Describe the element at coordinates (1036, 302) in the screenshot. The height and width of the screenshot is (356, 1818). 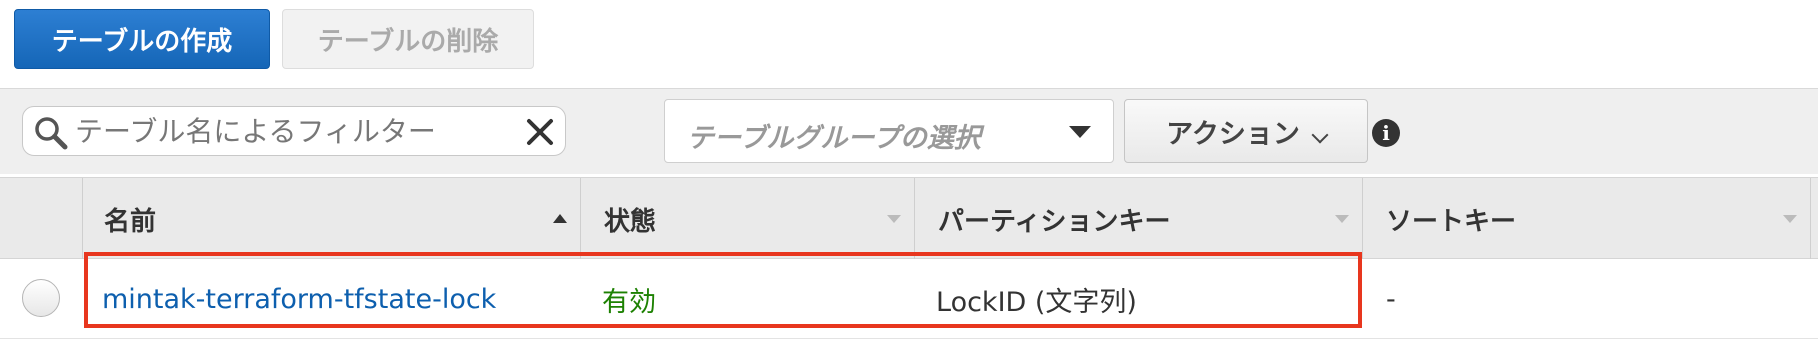
I see `partition-key-value: LockID (文字列)` at that location.